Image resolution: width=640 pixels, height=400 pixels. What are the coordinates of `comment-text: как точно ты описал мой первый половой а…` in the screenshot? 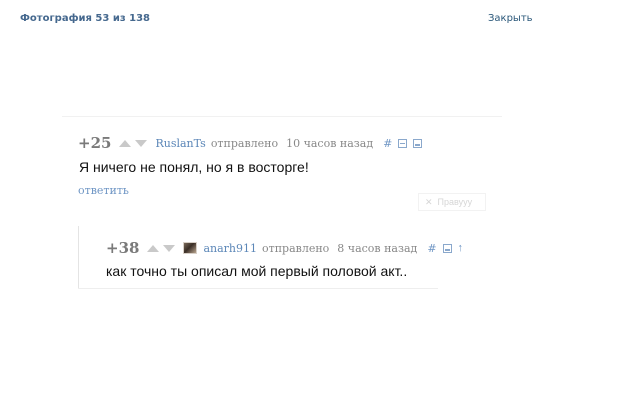 It's located at (257, 271).